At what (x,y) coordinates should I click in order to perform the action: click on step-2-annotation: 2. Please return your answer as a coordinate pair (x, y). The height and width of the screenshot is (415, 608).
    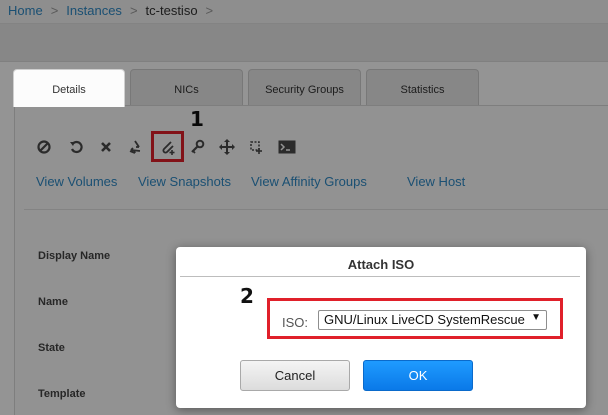
    Looking at the image, I should click on (247, 296).